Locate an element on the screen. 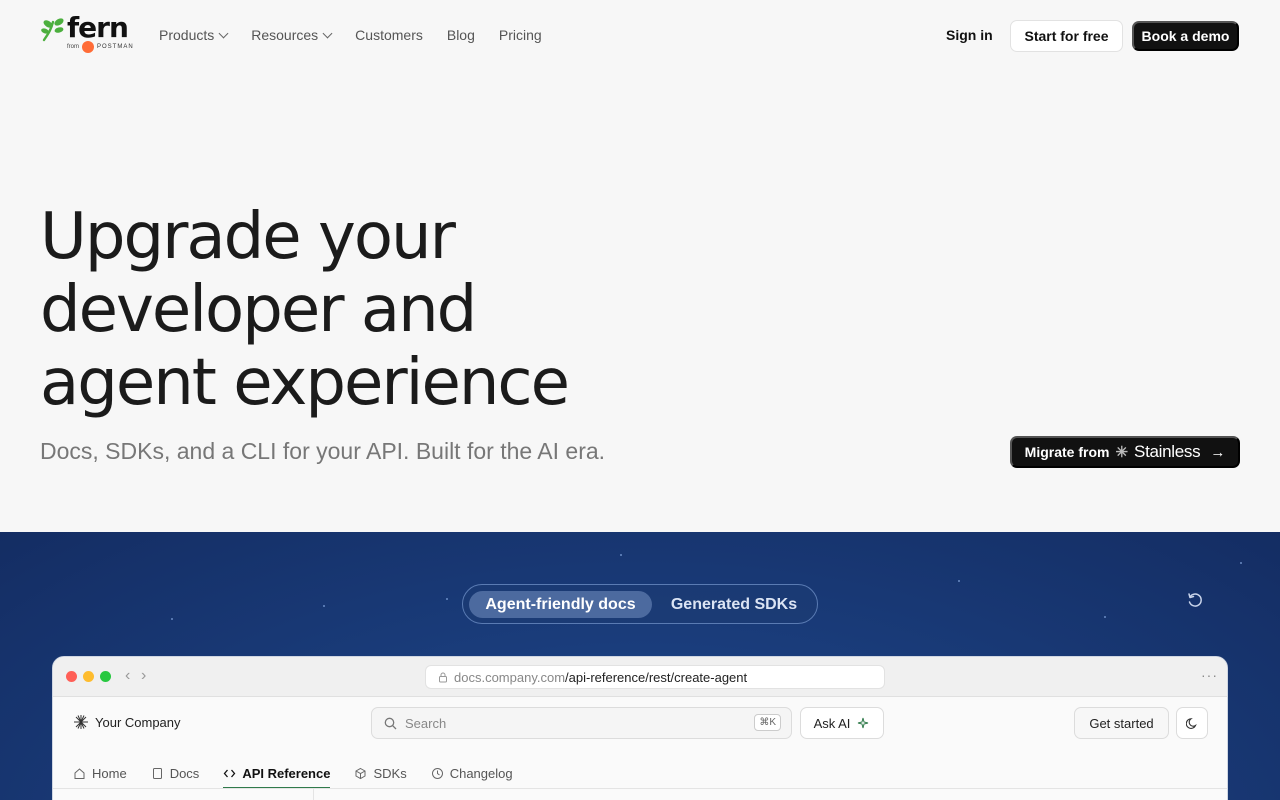 This screenshot has width=1280, height=800. dark-mode-toggle is located at coordinates (1192, 723).